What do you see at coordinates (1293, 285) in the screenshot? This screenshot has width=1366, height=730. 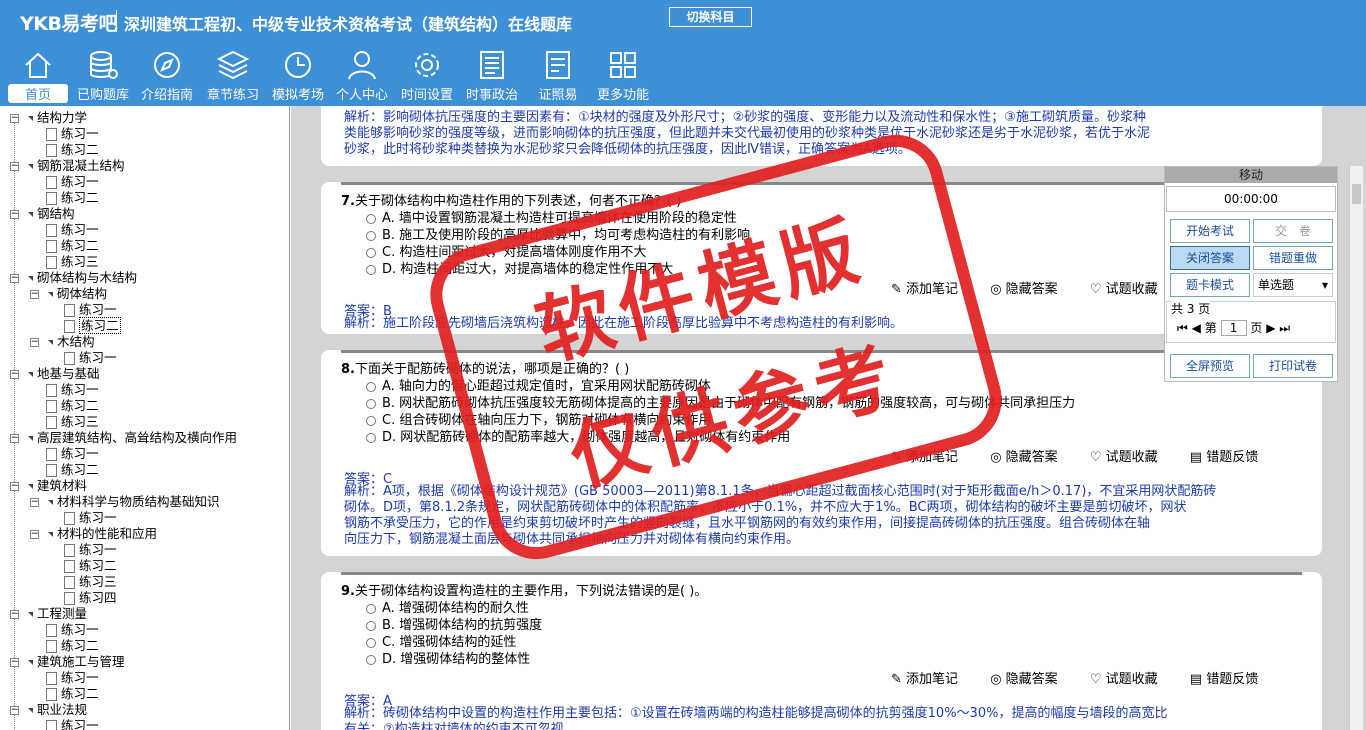 I see `question-type-select: 单选题 ▾` at bounding box center [1293, 285].